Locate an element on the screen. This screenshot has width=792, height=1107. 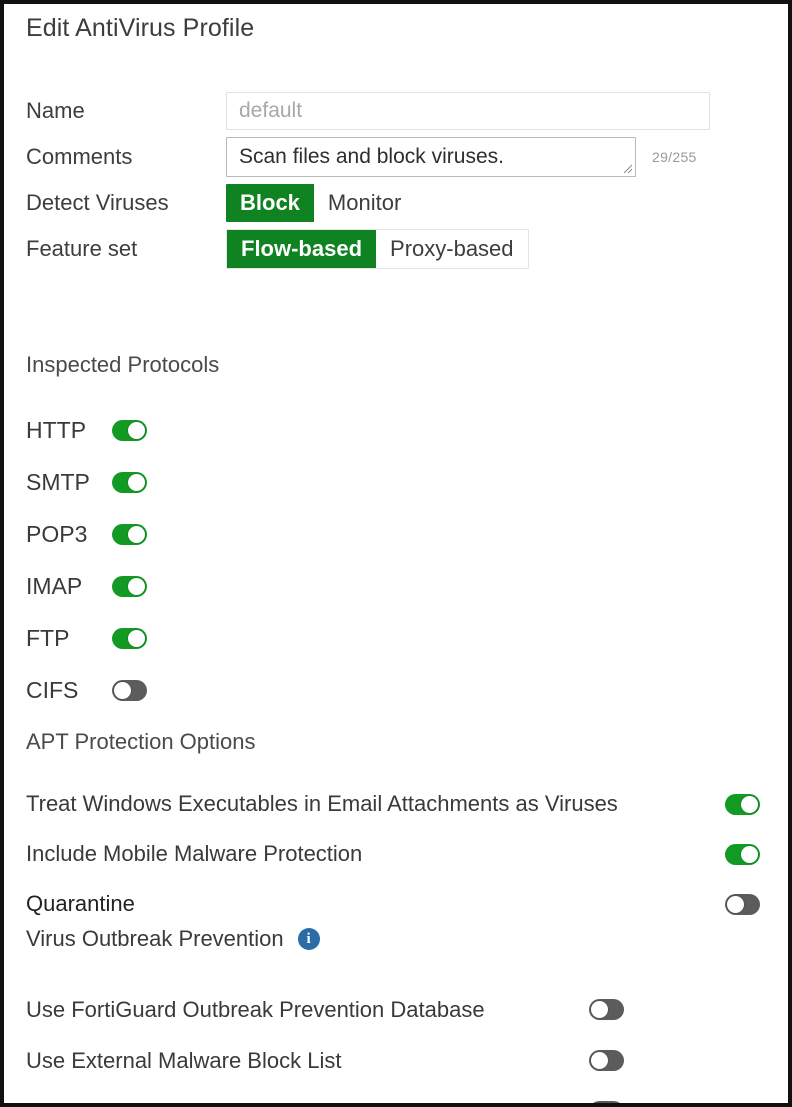
form-row-detect-viruses: Detect Viruses Block Monitor is located at coordinates (391, 203).